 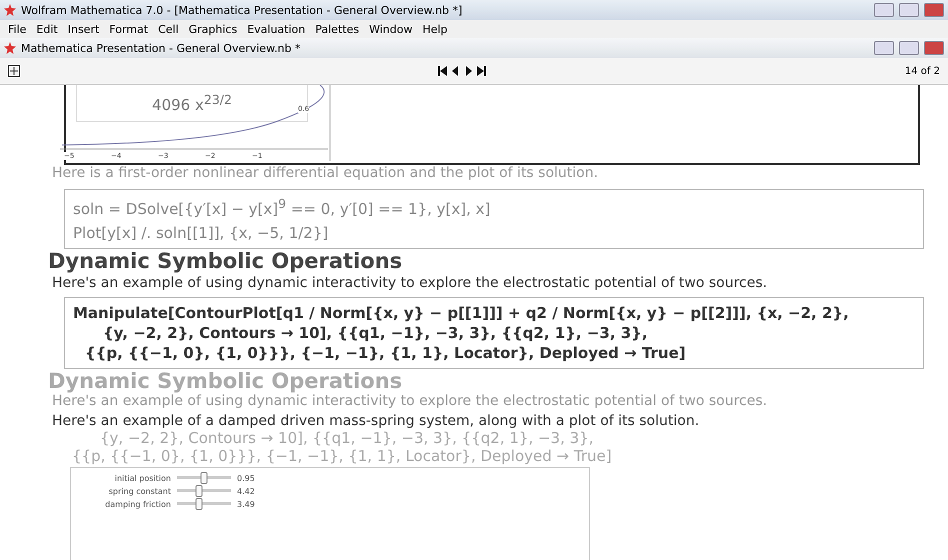 I want to click on document-title: Mathematica Presentation - General Overview.nb *, so click(x=161, y=48).